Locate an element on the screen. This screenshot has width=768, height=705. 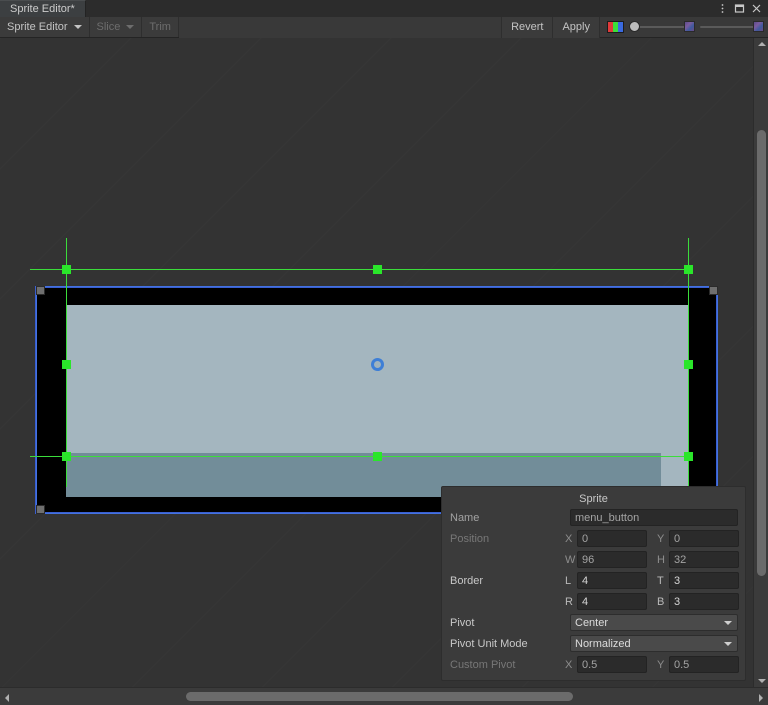
border-handle-tr is located at coordinates (688, 269).